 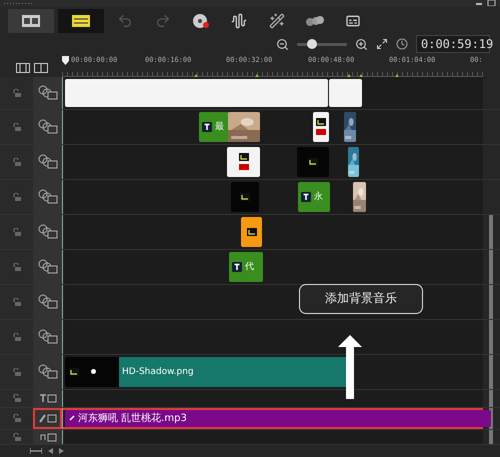 I want to click on timeline-icon, so click(x=81, y=20).